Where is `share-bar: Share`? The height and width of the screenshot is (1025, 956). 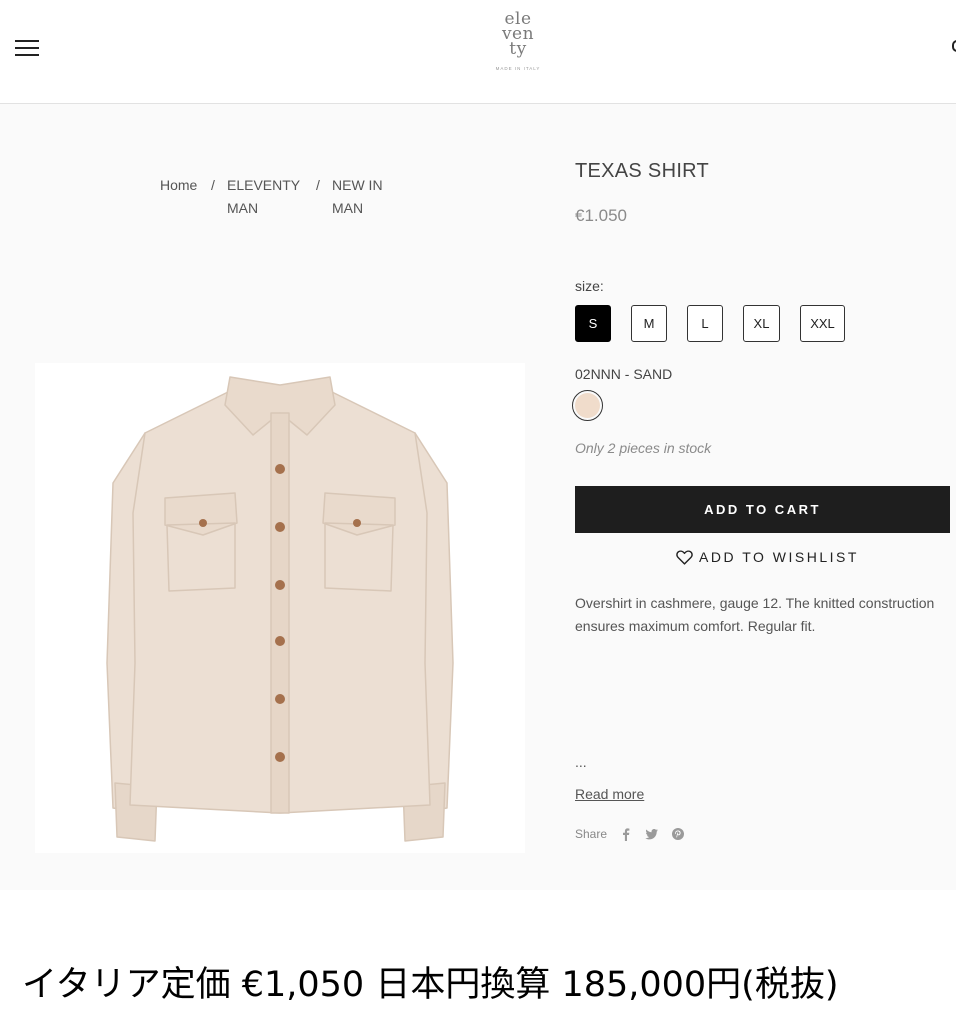 share-bar: Share is located at coordinates (630, 834).